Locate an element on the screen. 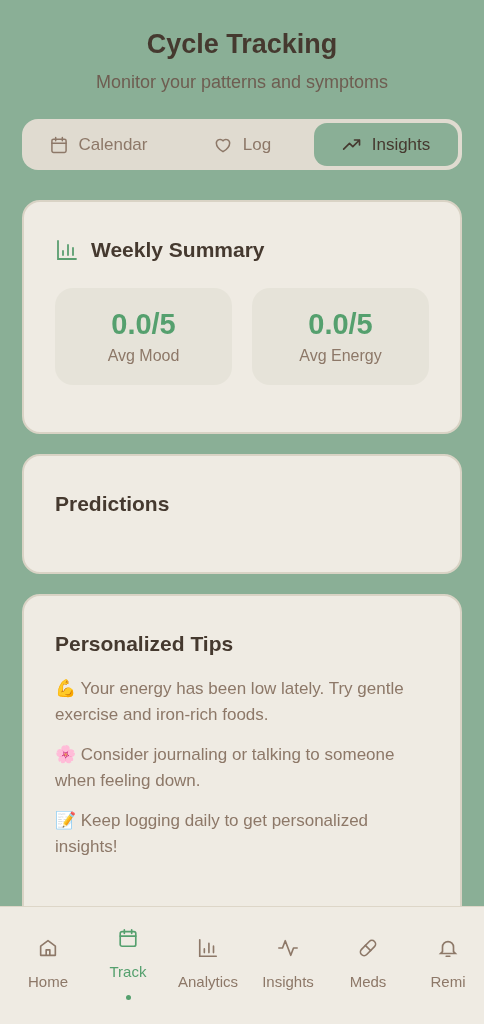  tab: Insights is located at coordinates (386, 144).